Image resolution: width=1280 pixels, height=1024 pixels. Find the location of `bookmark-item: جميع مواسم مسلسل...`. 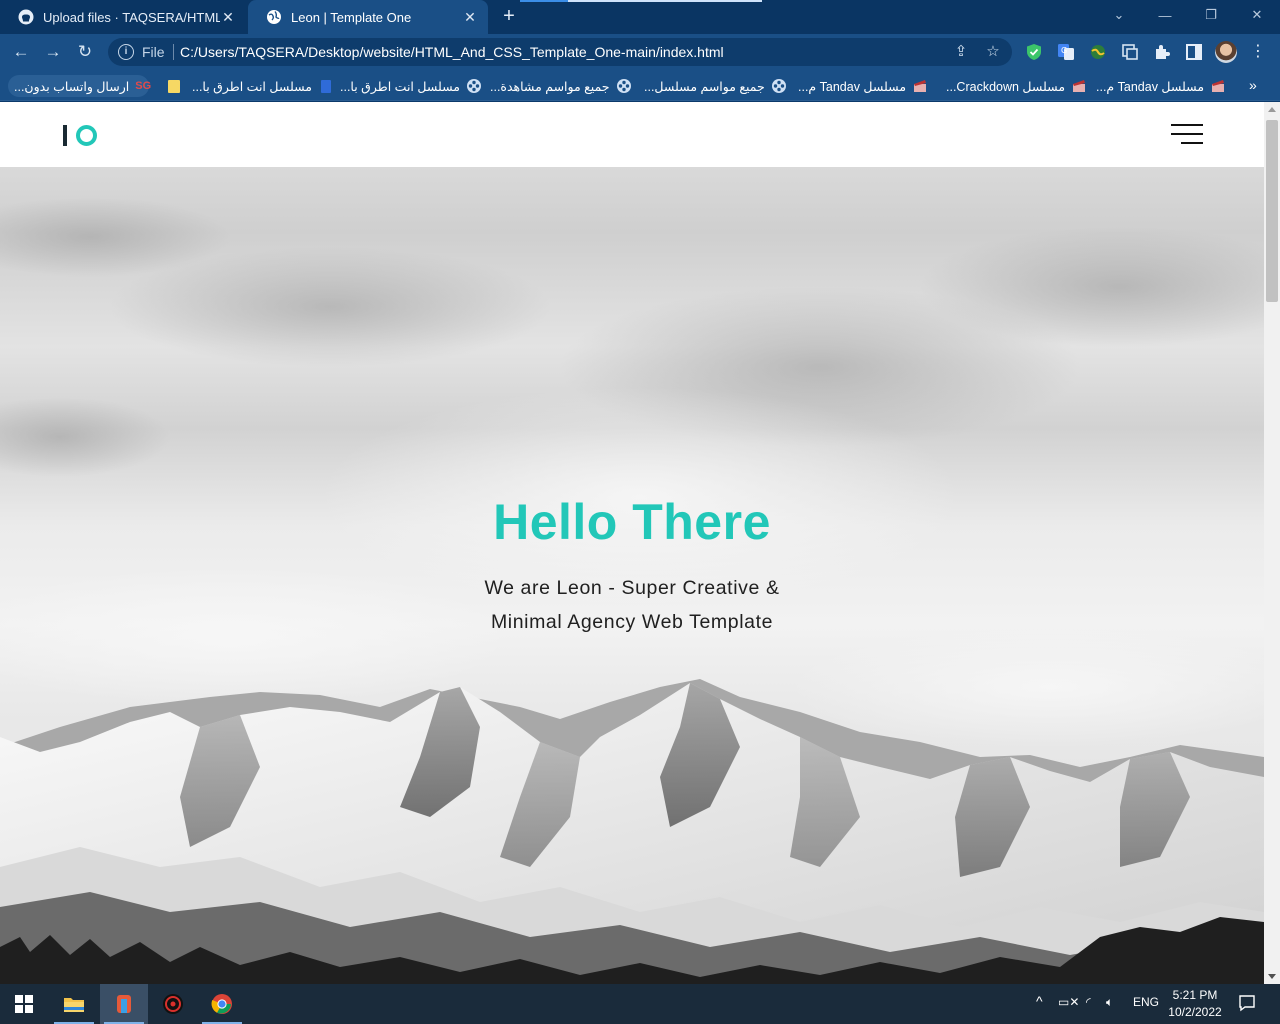

bookmark-item: جميع مواسم مسلسل... is located at coordinates (715, 86).